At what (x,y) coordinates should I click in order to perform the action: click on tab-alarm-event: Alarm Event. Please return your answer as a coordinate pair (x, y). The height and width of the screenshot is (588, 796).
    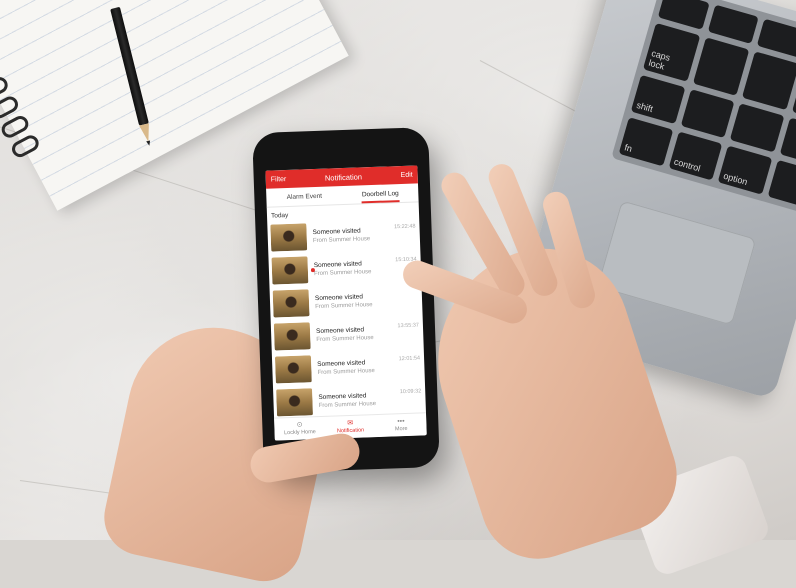
    Looking at the image, I should click on (304, 196).